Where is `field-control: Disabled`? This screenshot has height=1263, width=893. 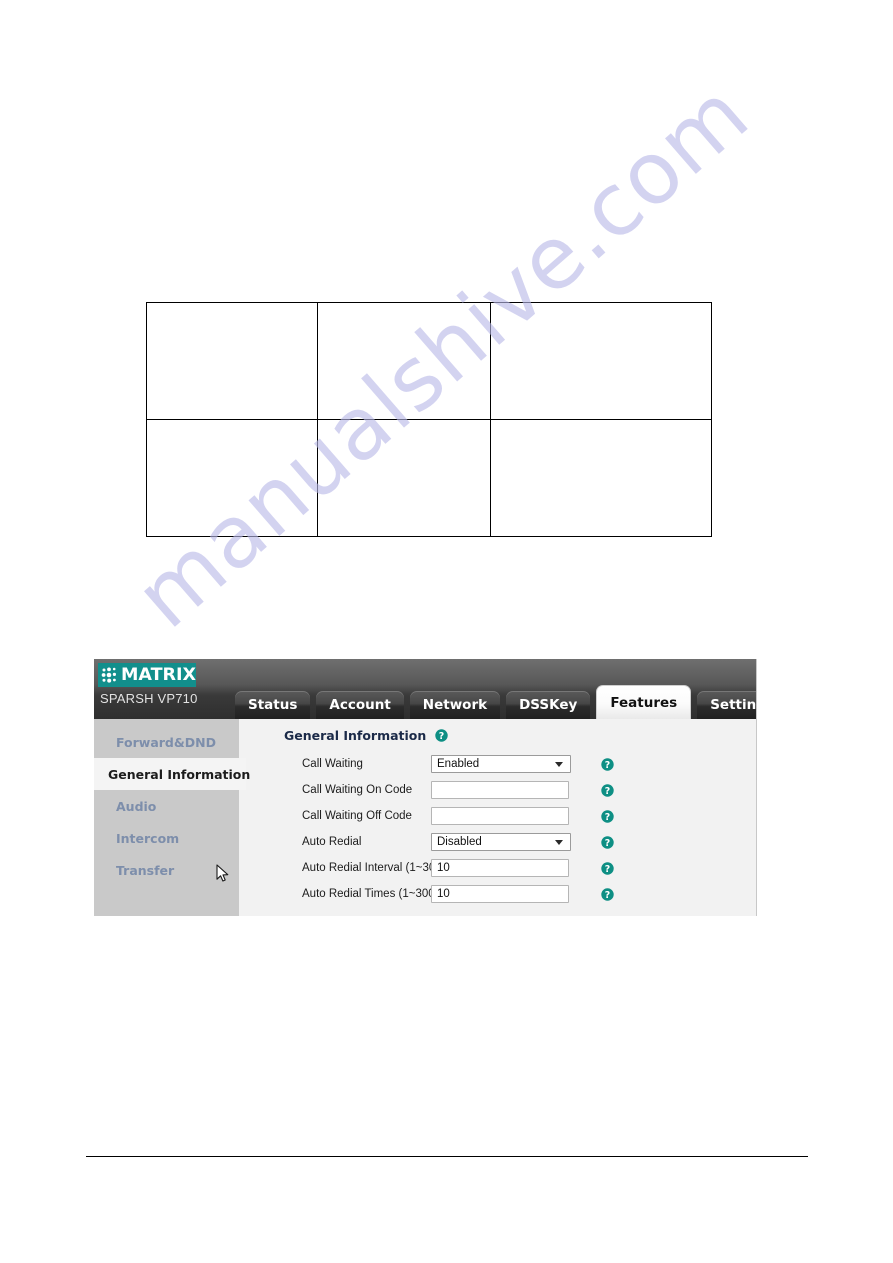
field-control: Disabled is located at coordinates (503, 842).